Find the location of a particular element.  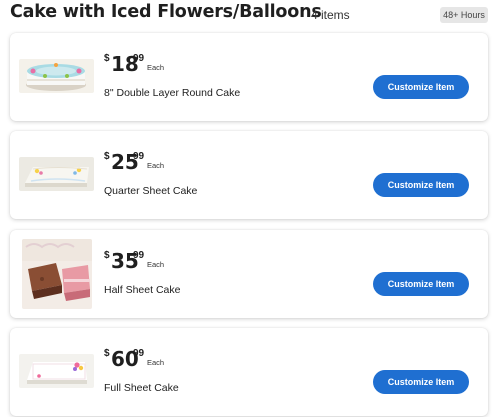

product-image-full-sheet is located at coordinates (56, 371).